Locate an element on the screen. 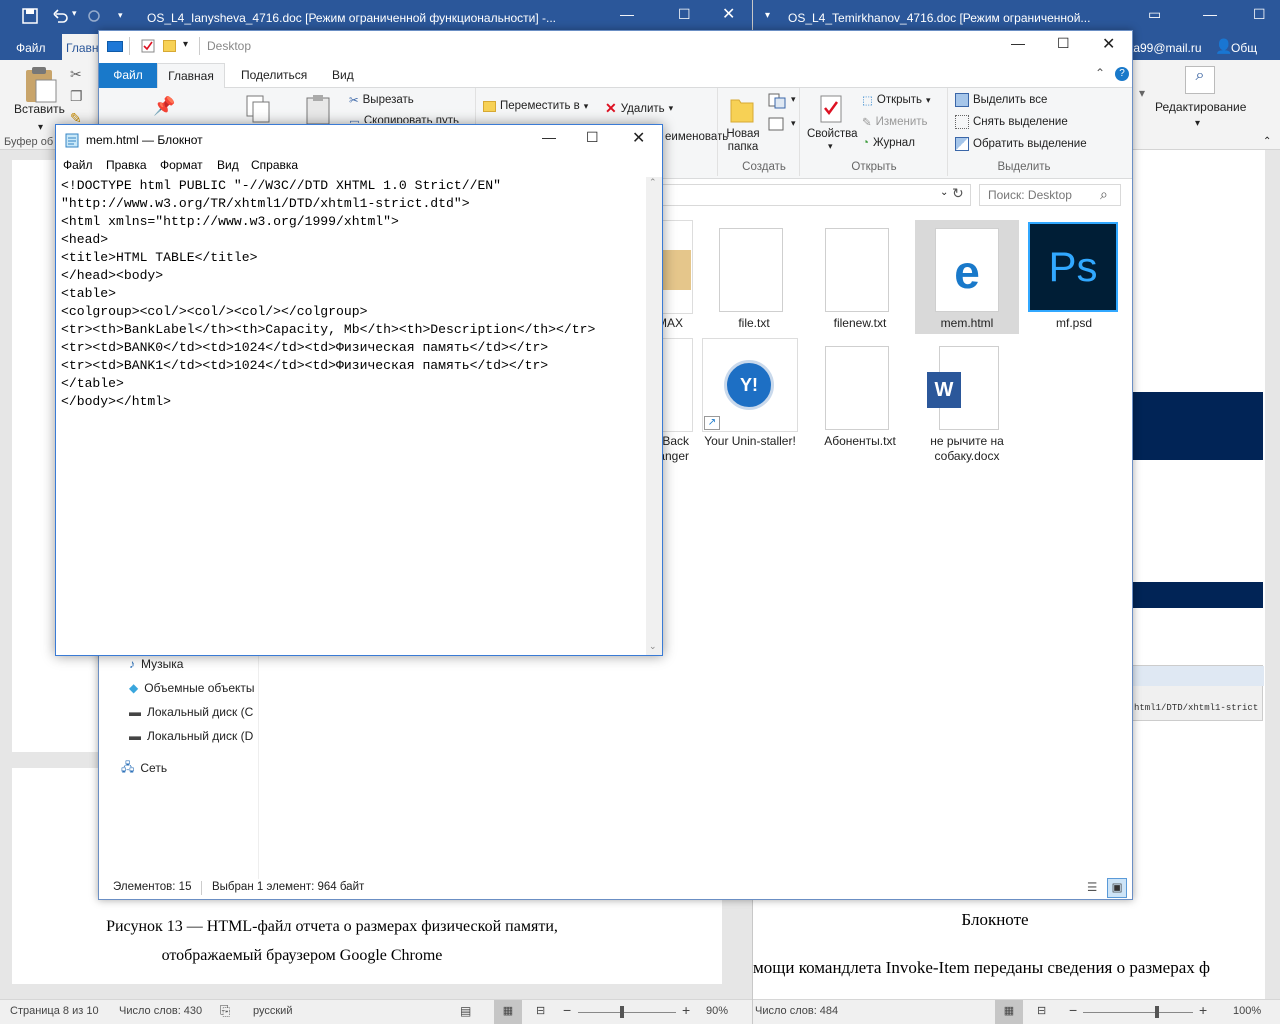 This screenshot has height=1024, width=1280. proofing-icon: ⎘ is located at coordinates (225, 1011).